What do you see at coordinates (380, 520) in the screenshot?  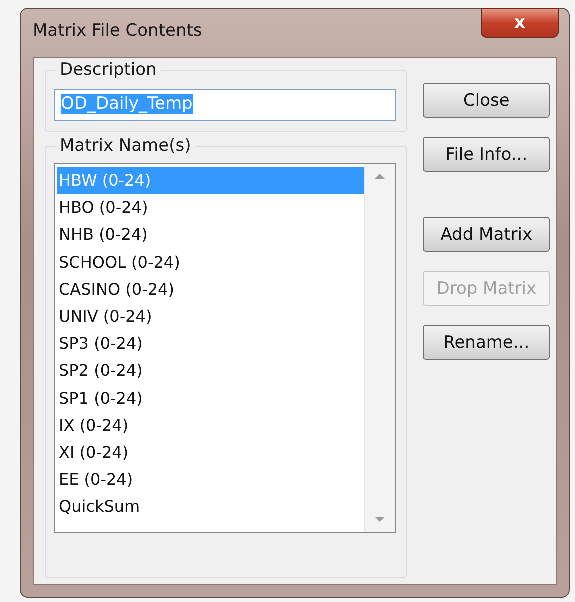 I see `scroll-down-icon` at bounding box center [380, 520].